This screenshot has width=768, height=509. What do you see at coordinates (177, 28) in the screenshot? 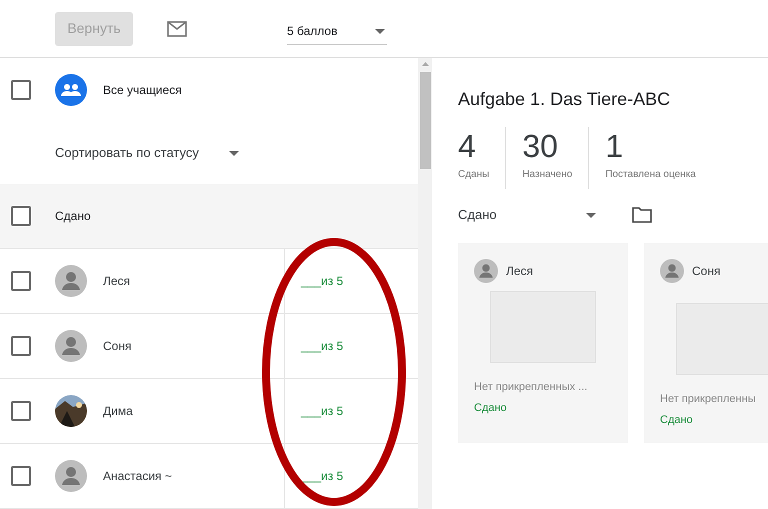
I see `mail-icon` at bounding box center [177, 28].